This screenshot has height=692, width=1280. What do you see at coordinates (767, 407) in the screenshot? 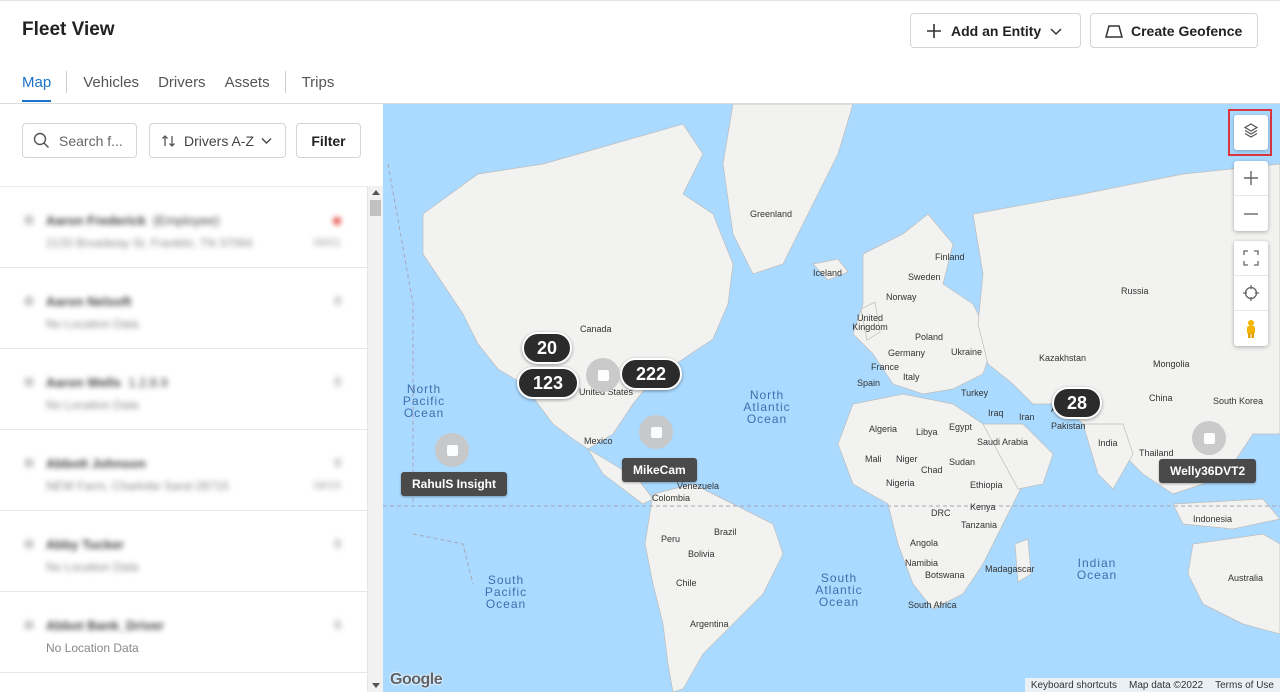
I see `ocean-north-atlantic: North Atlantic Ocean` at bounding box center [767, 407].